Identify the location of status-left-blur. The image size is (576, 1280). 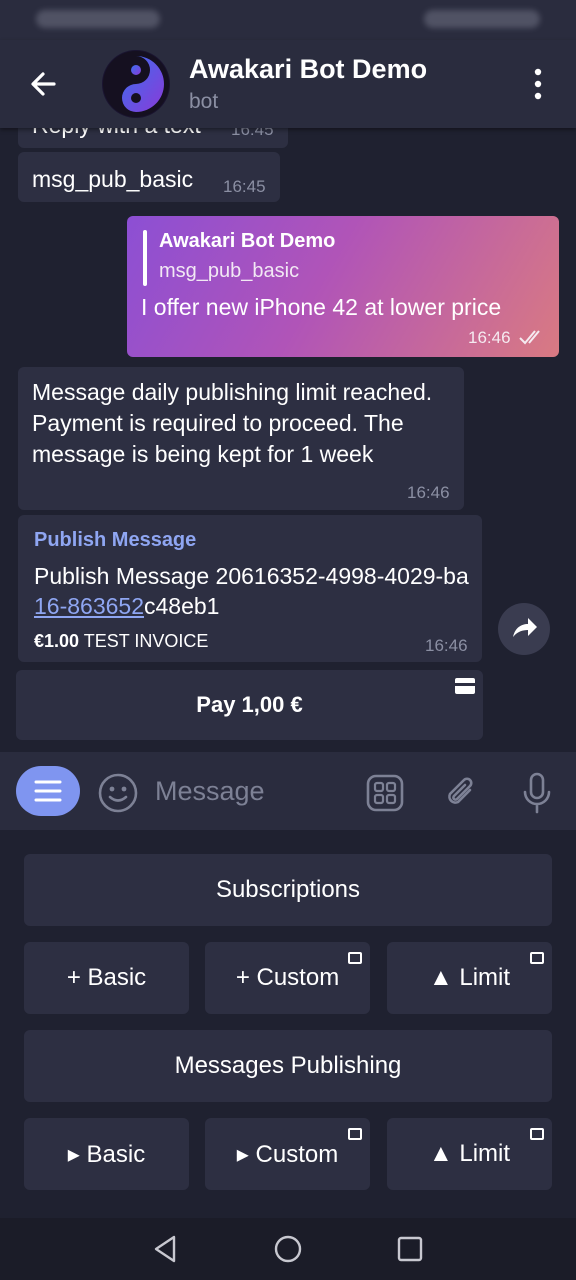
(98, 19).